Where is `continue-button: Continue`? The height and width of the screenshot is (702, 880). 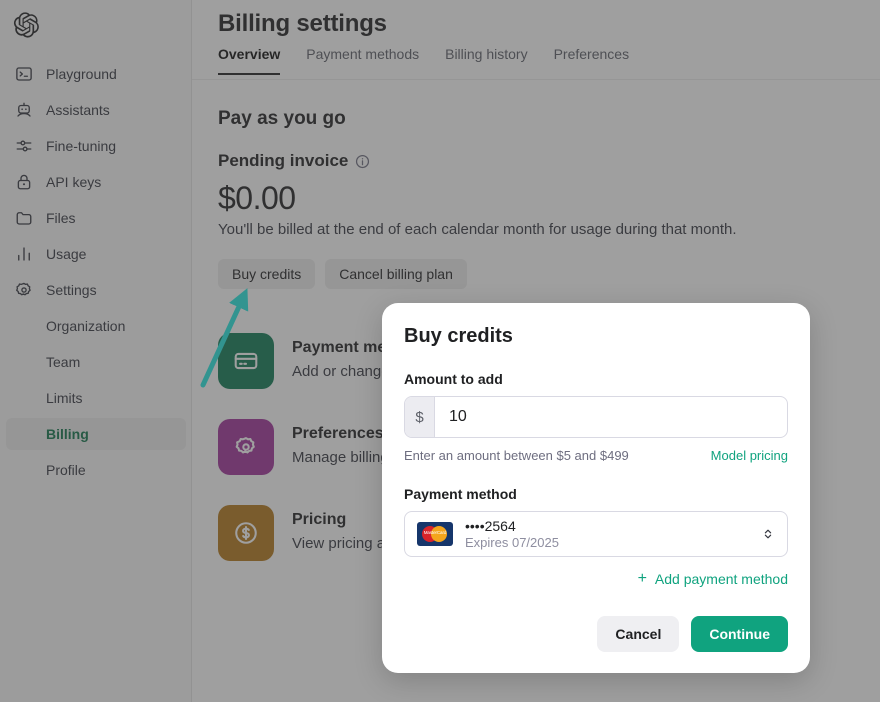 continue-button: Continue is located at coordinates (739, 634).